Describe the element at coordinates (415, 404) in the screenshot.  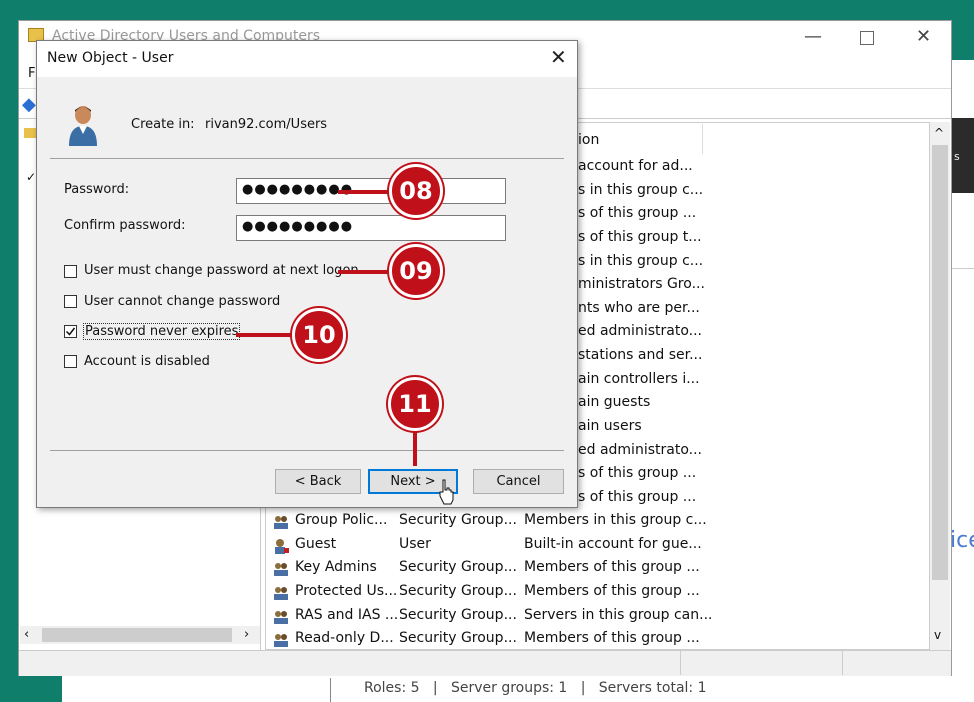
I see `annotation-badge: 11` at that location.